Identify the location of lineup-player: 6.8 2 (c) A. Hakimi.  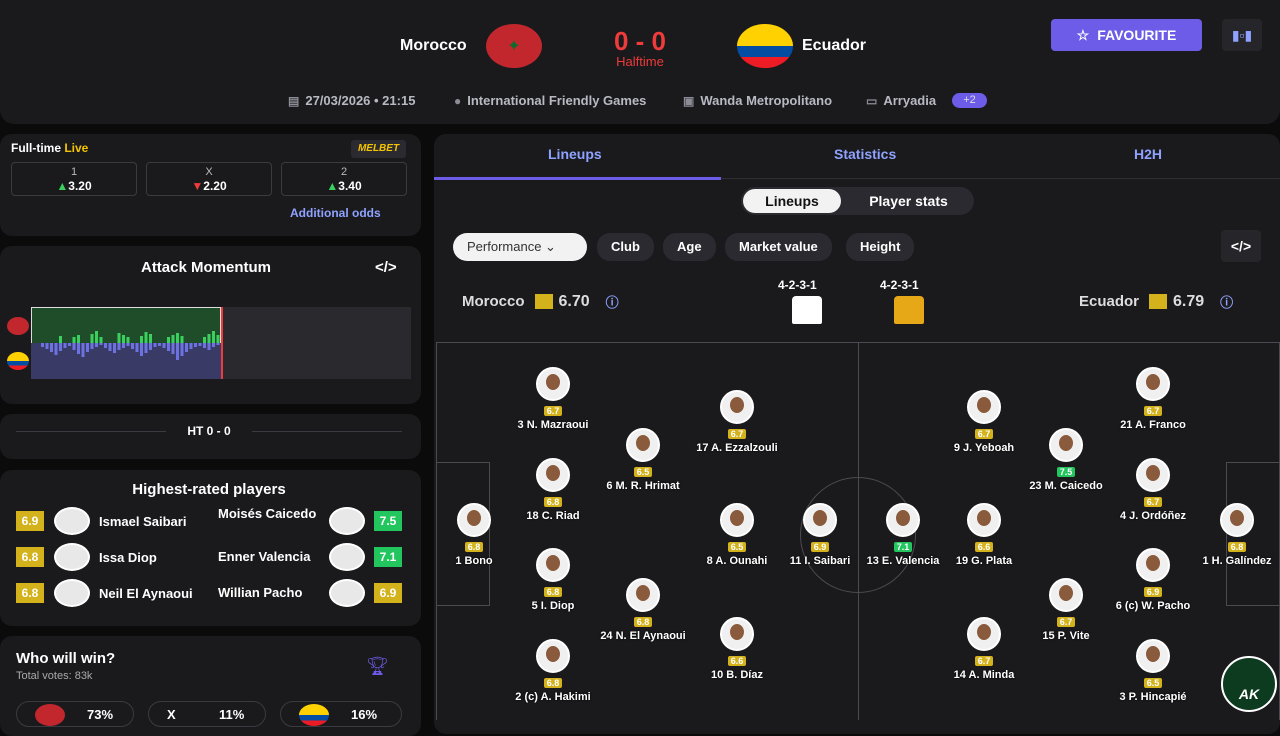
(553, 671).